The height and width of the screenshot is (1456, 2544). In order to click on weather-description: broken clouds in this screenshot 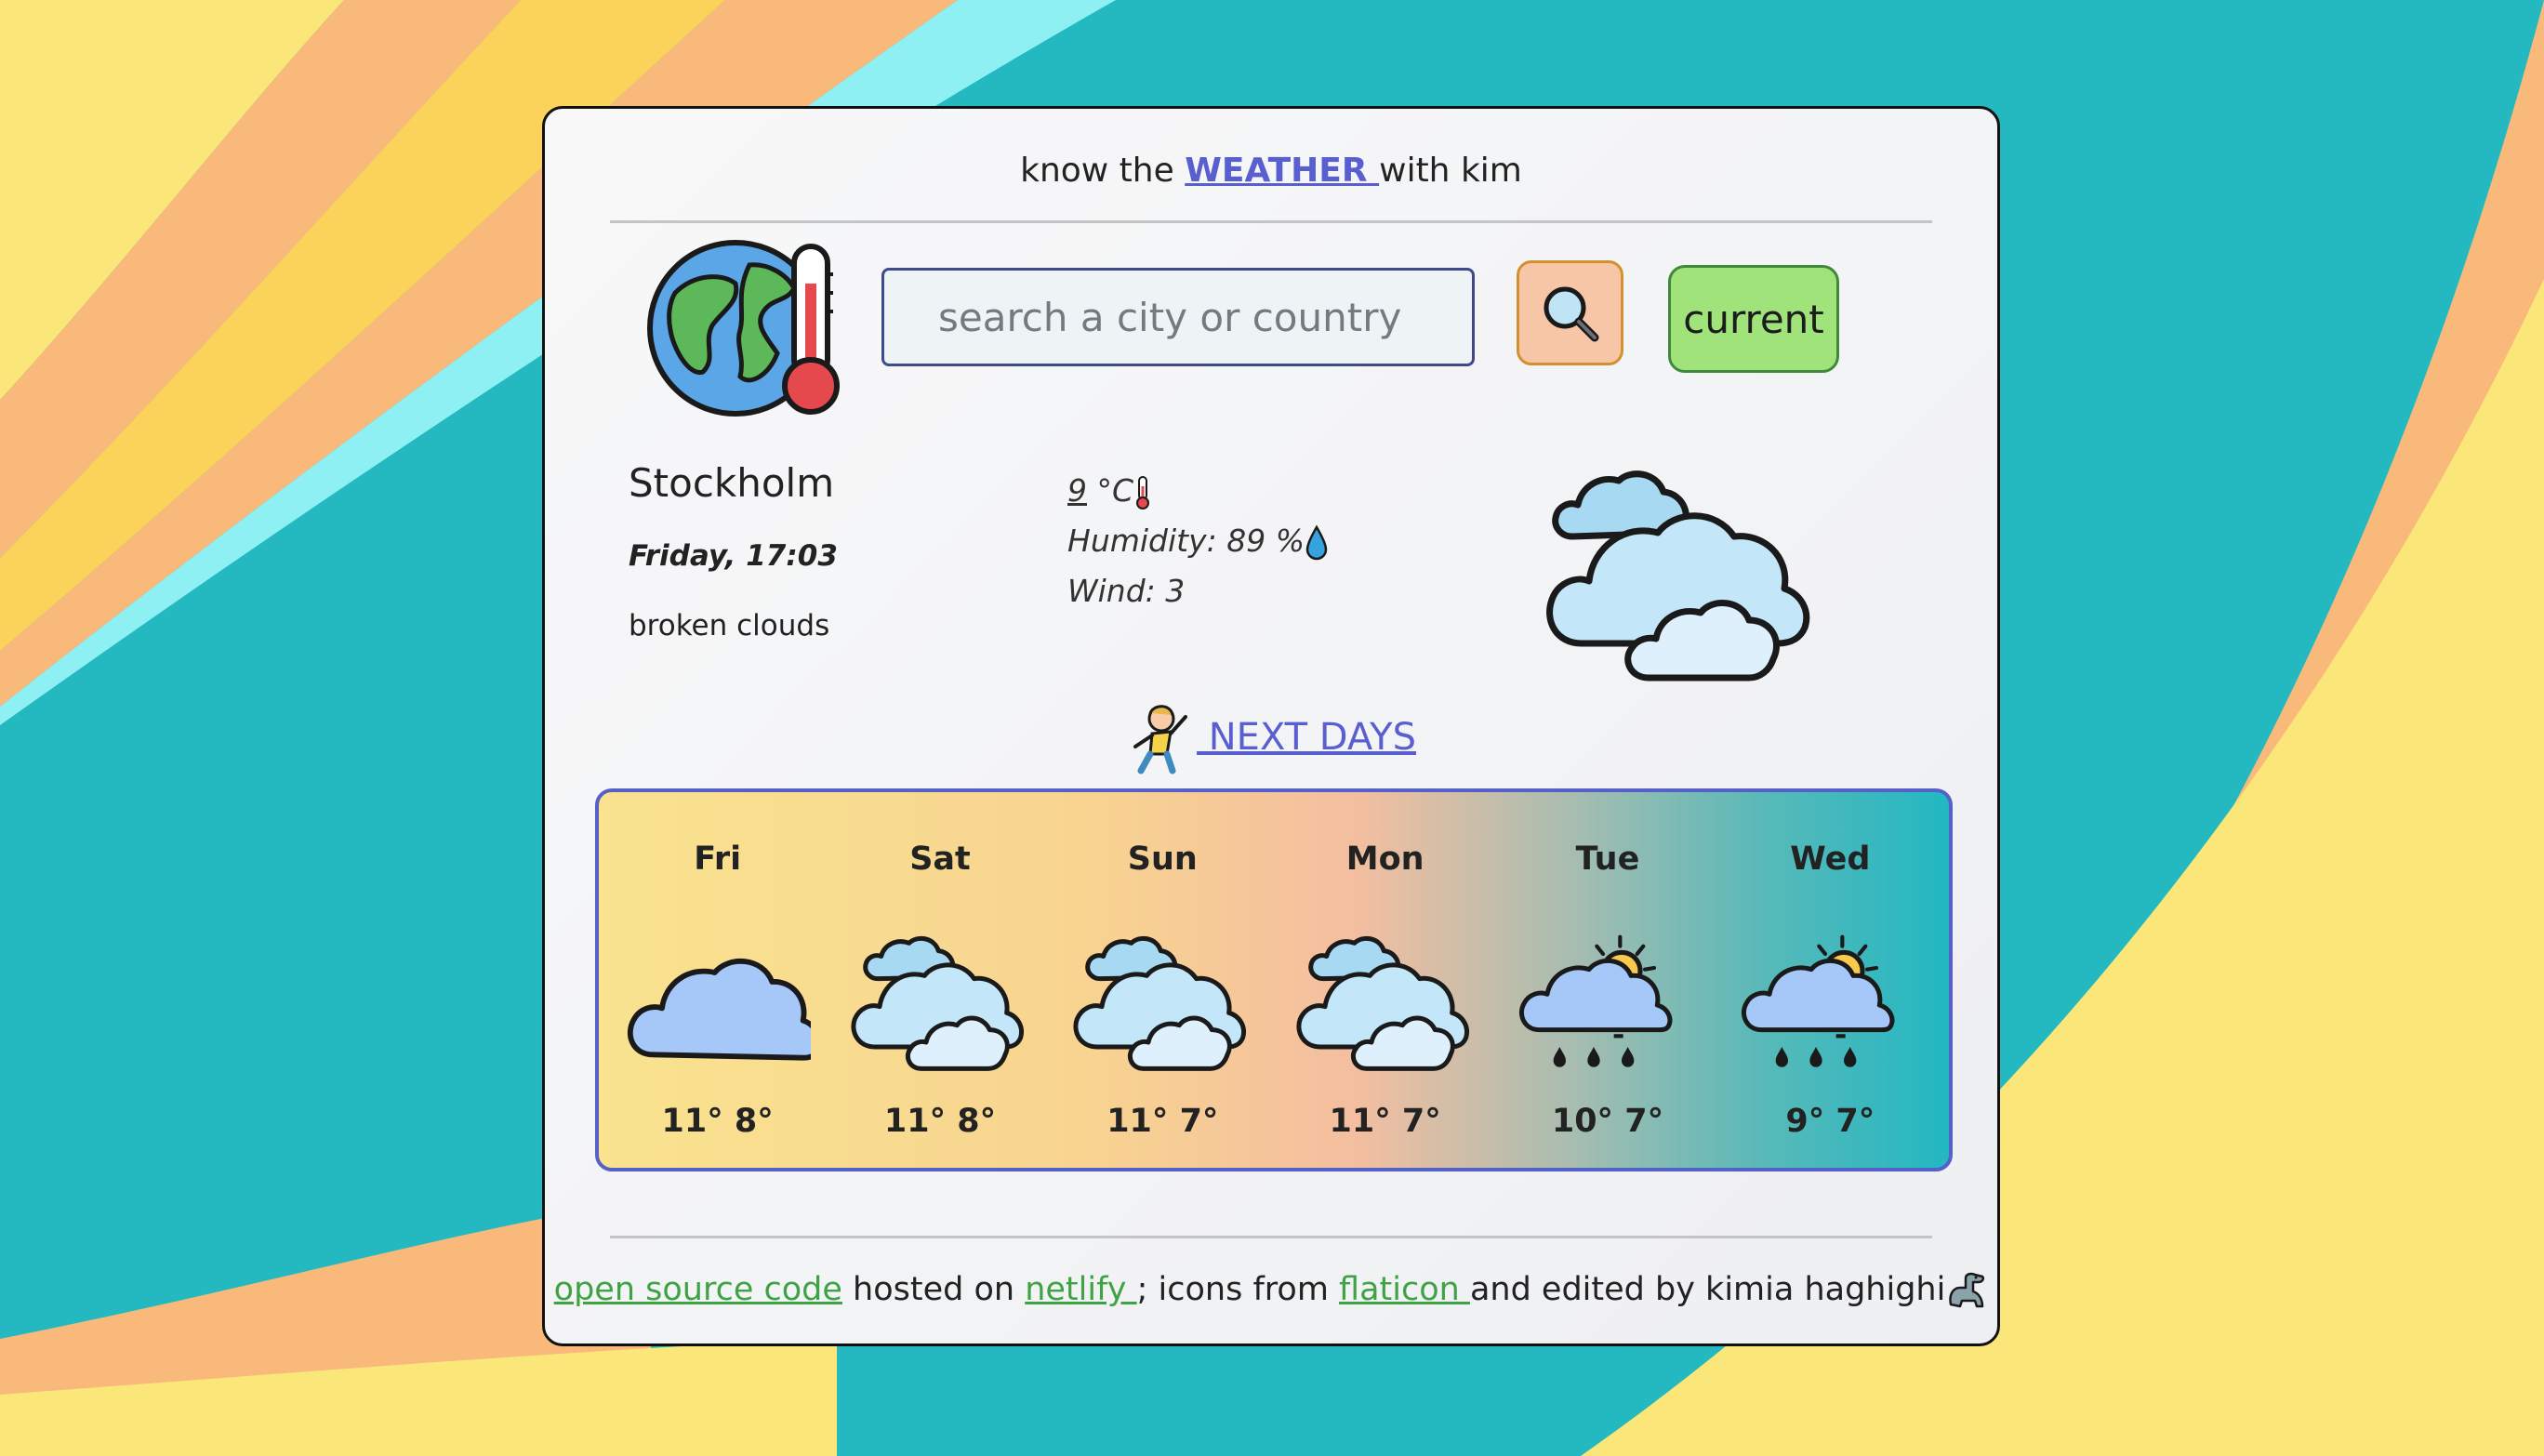, I will do `click(729, 625)`.